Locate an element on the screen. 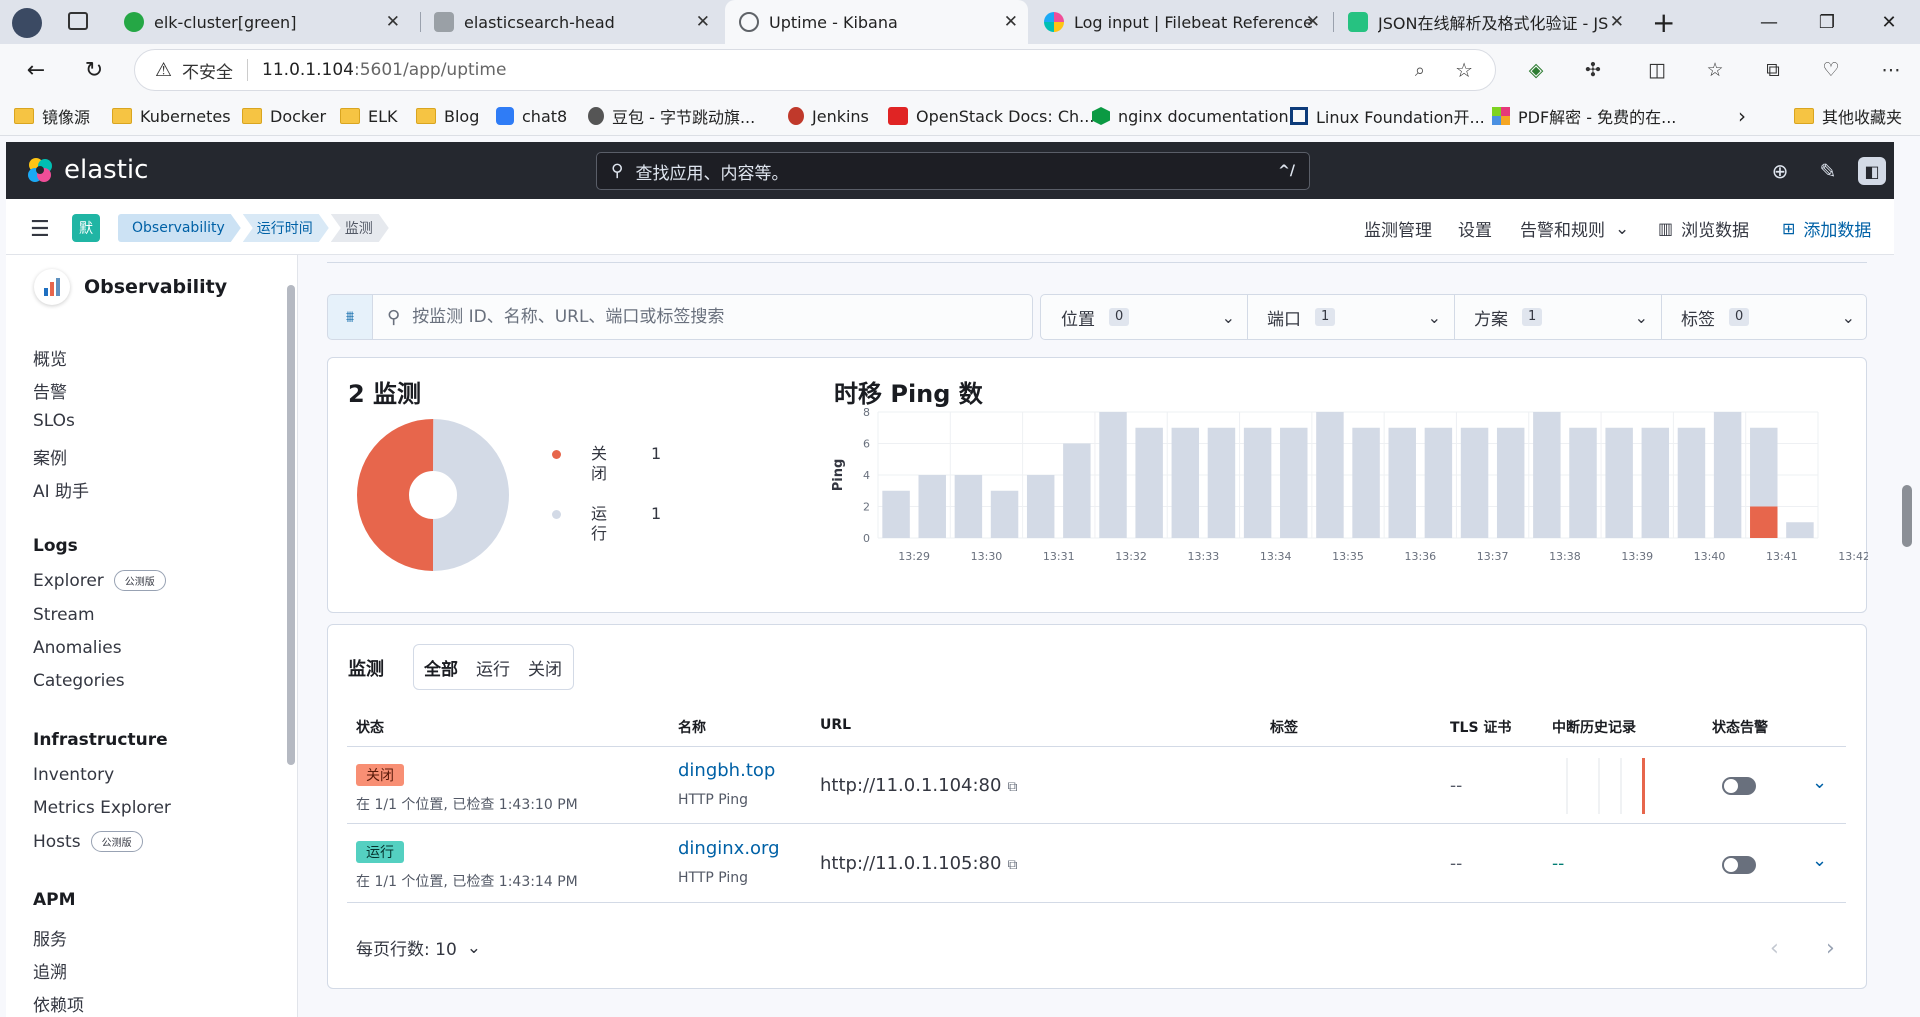 This screenshot has width=1920, height=1017. monitor-management-link: 监测管理 is located at coordinates (1398, 228).